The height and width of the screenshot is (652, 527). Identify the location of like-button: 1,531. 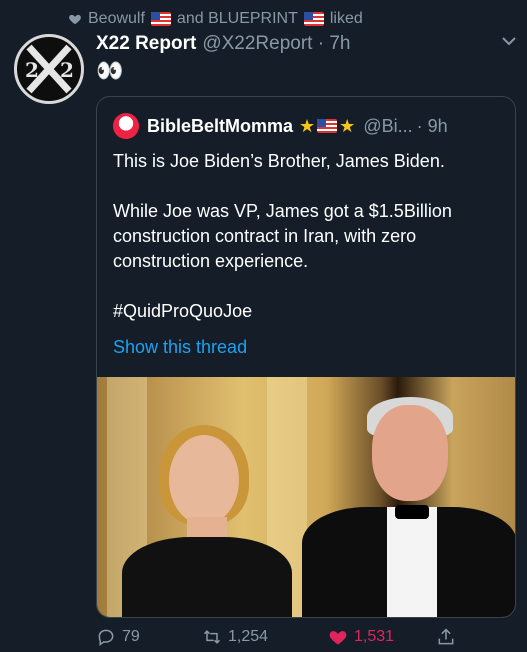
(372, 637).